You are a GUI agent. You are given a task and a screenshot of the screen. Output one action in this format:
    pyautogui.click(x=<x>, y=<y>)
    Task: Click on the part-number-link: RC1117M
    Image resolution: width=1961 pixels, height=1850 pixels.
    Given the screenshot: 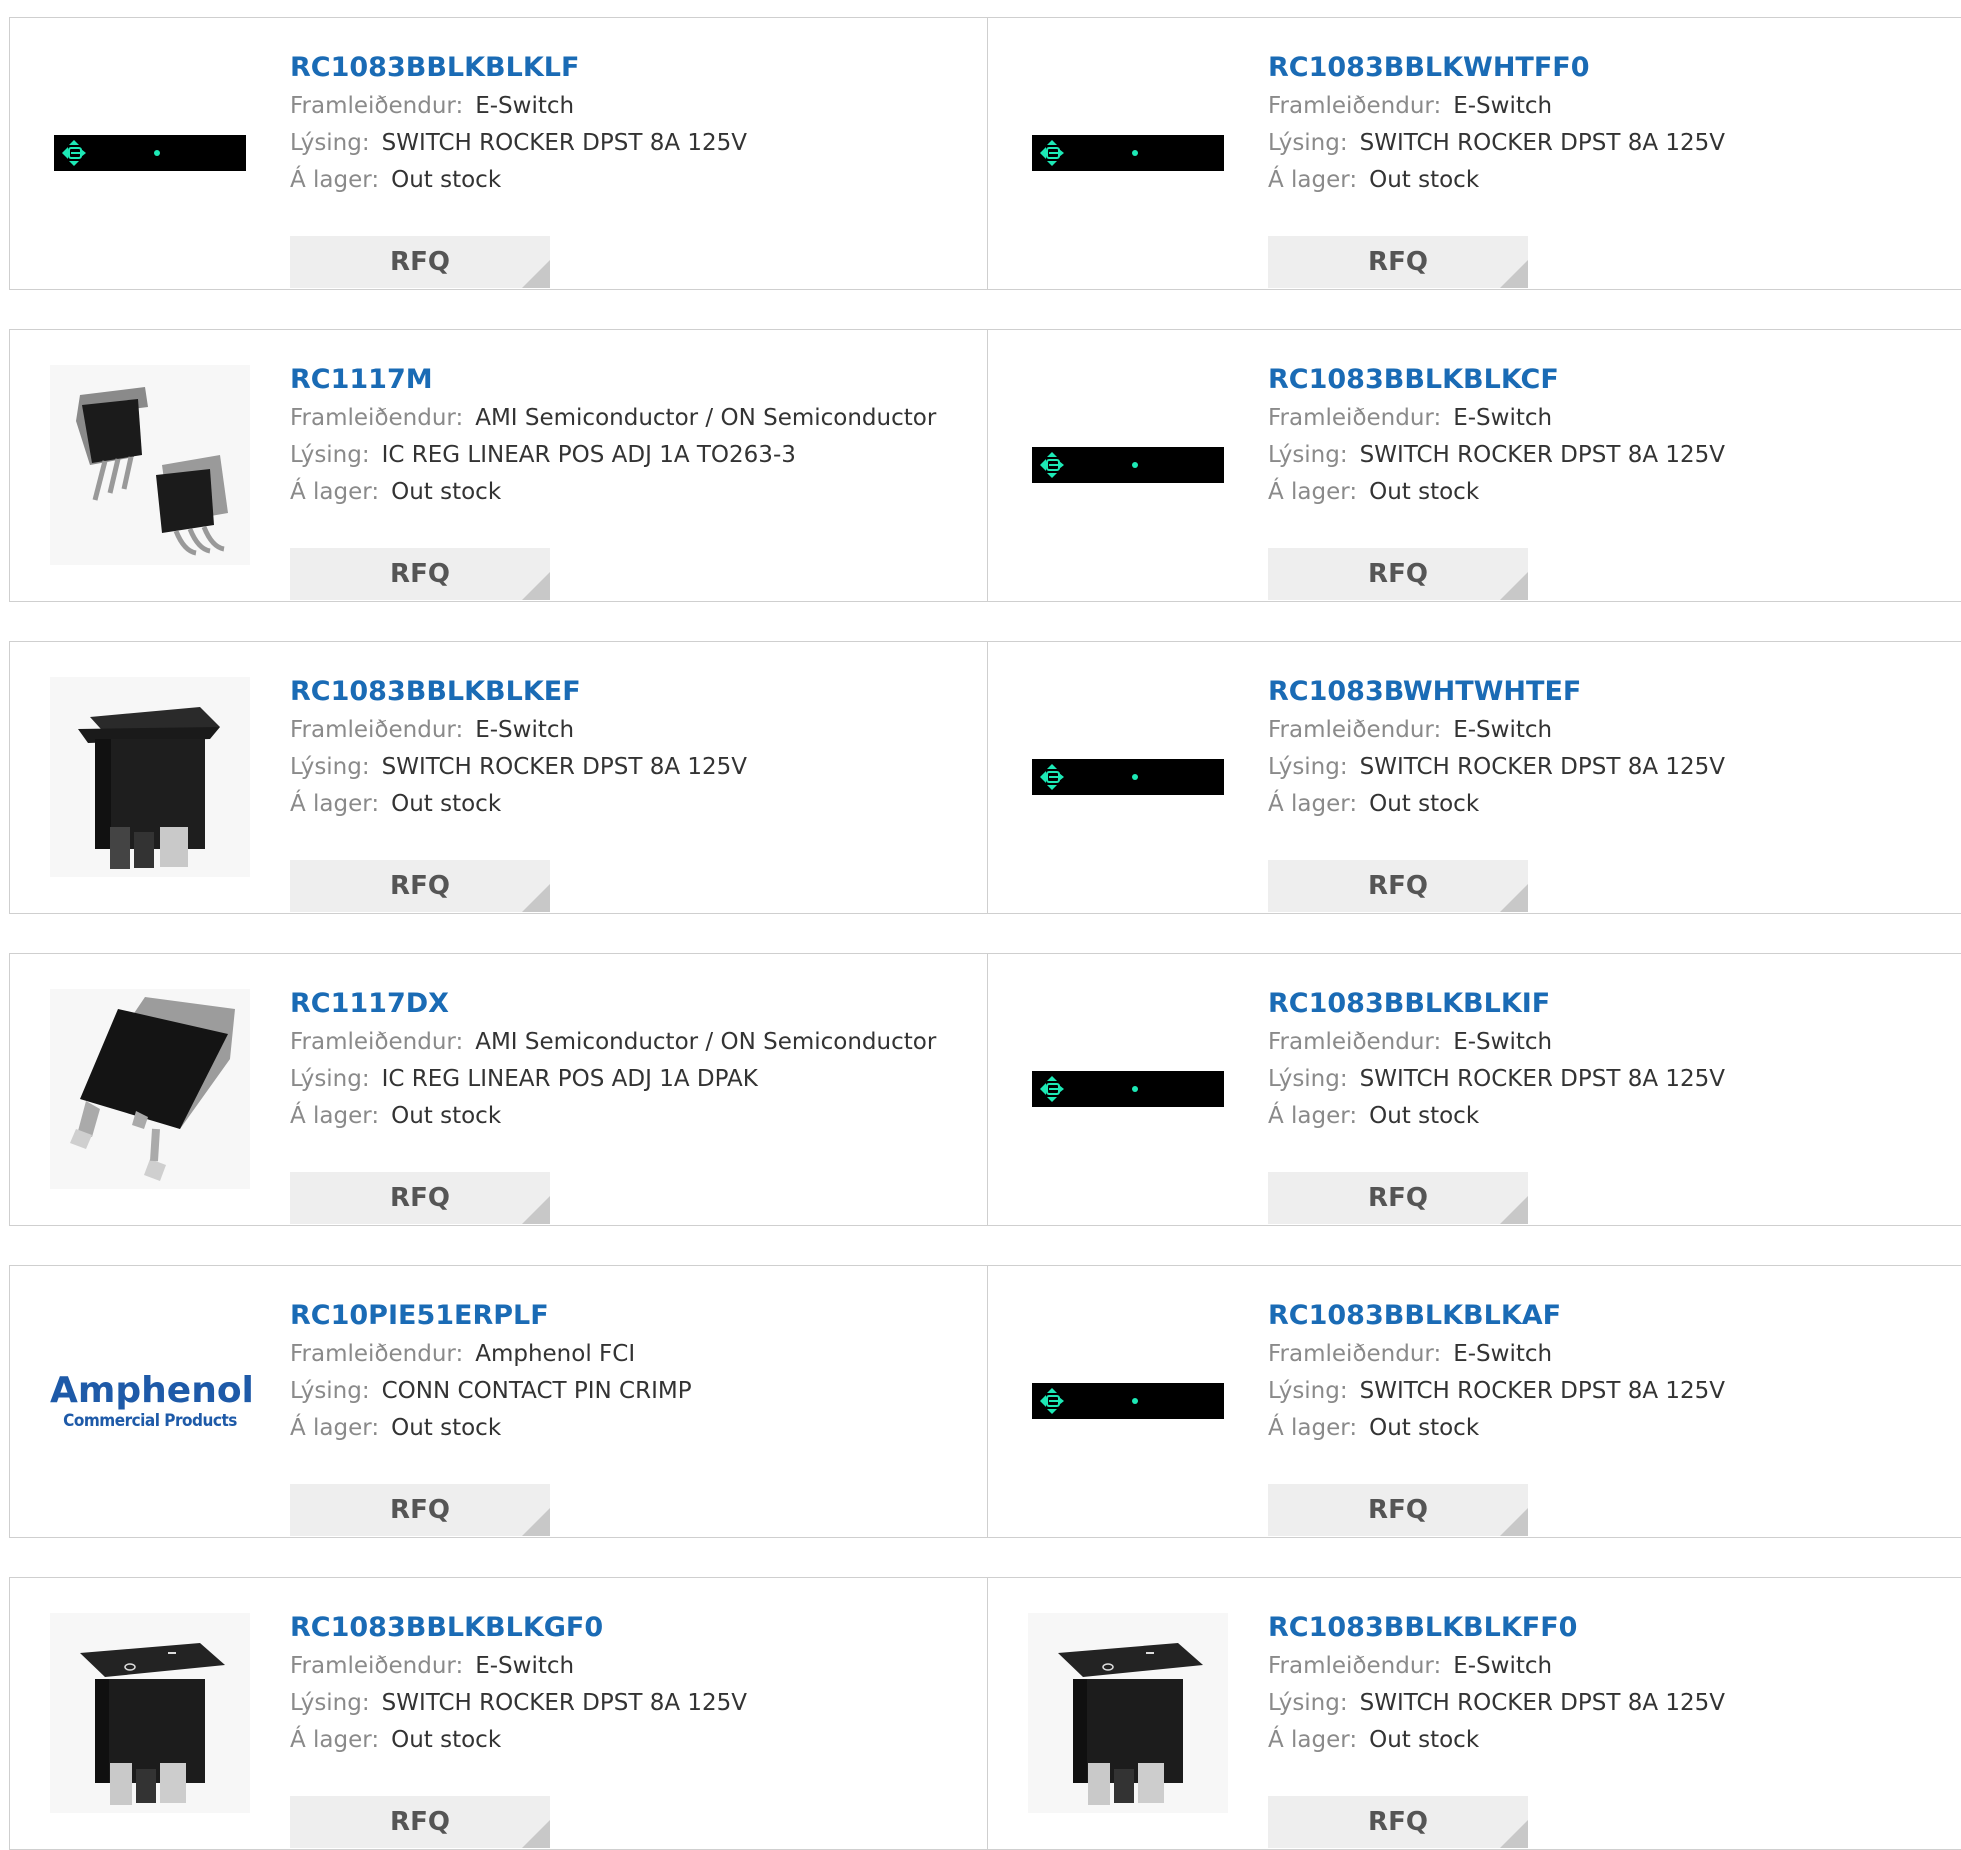 What is the action you would take?
    pyautogui.click(x=613, y=380)
    